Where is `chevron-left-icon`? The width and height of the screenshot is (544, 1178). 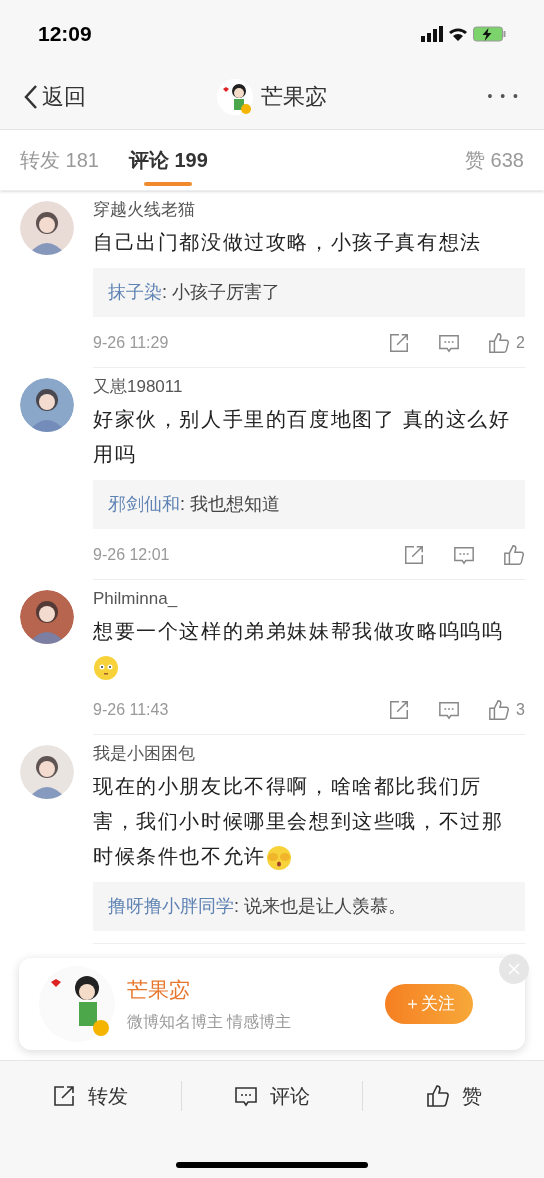
chevron-left-icon is located at coordinates (31, 96).